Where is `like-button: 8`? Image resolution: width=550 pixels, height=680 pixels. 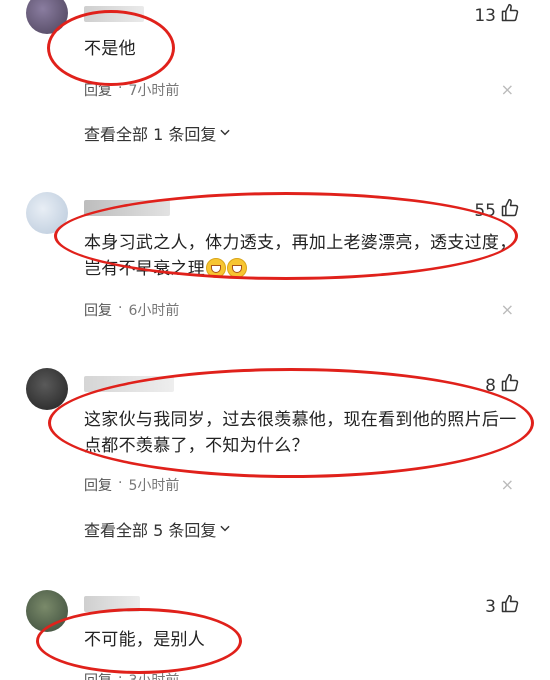
like-button: 8 is located at coordinates (502, 385).